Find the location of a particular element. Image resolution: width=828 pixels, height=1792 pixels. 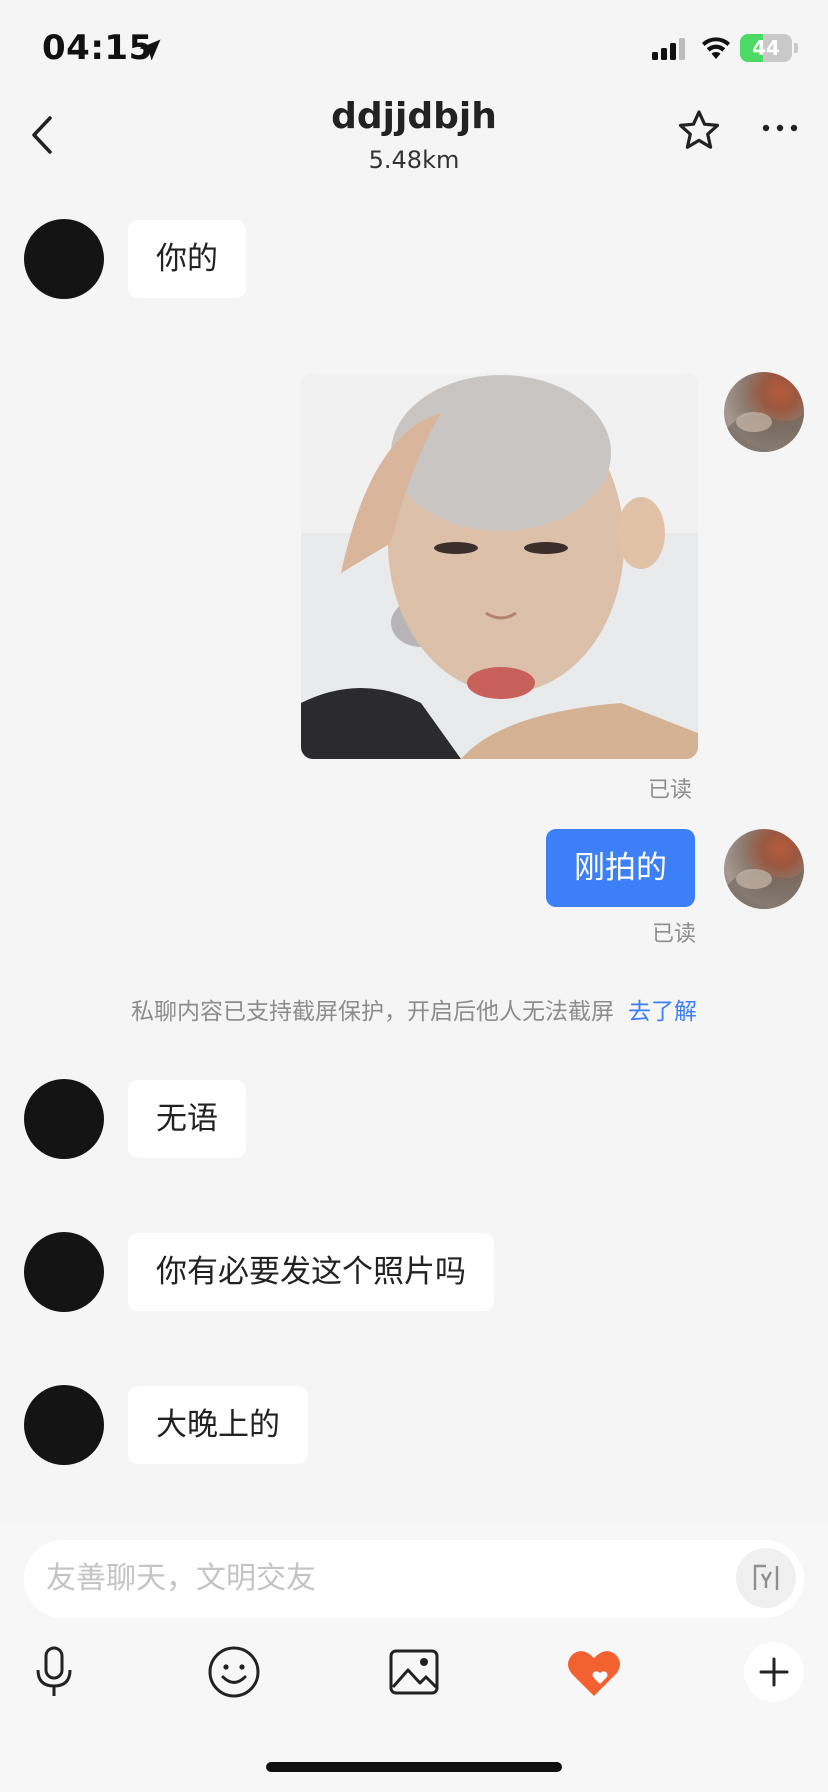

input-placeholder: 友善聊天，文明交友 is located at coordinates (181, 1578).